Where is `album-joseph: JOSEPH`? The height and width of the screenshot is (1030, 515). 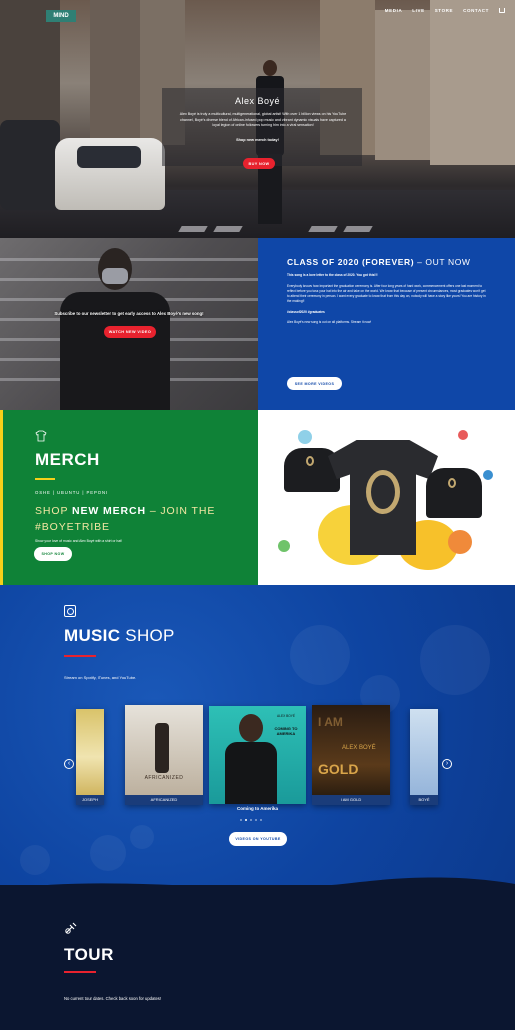
album-joseph: JOSEPH is located at coordinates (90, 757).